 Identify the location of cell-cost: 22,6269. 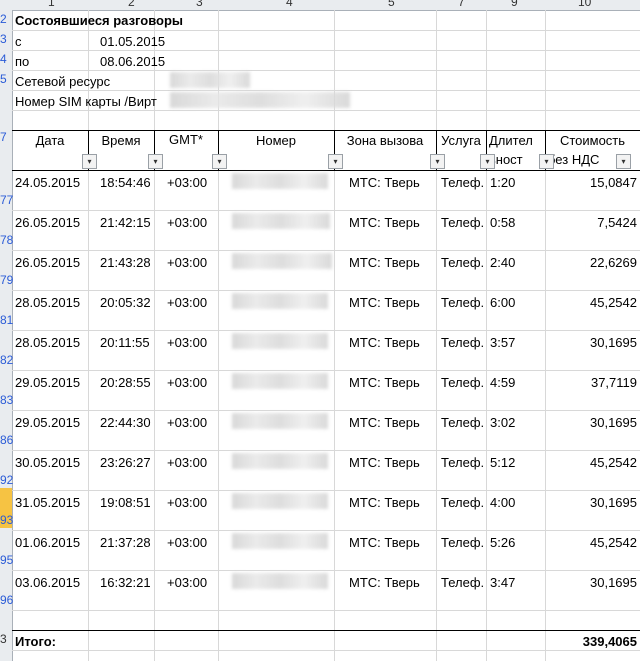
(591, 262).